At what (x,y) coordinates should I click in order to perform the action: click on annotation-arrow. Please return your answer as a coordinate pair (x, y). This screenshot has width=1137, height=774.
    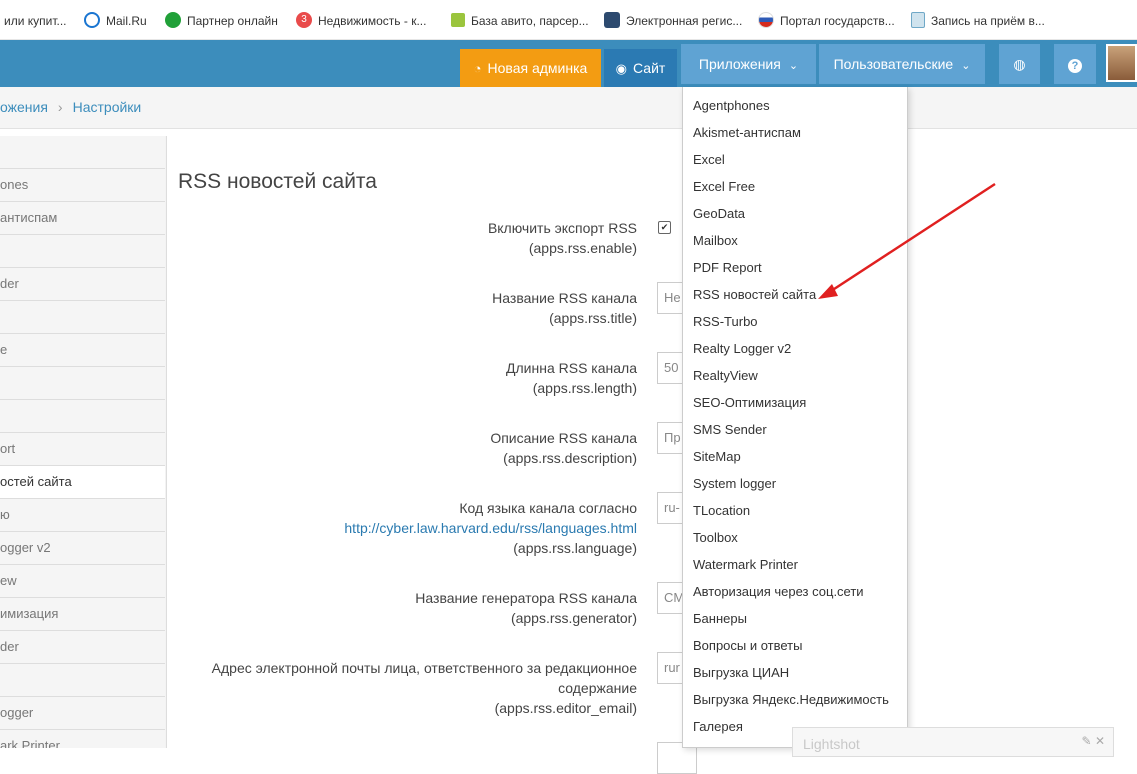
    Looking at the image, I should click on (907, 240).